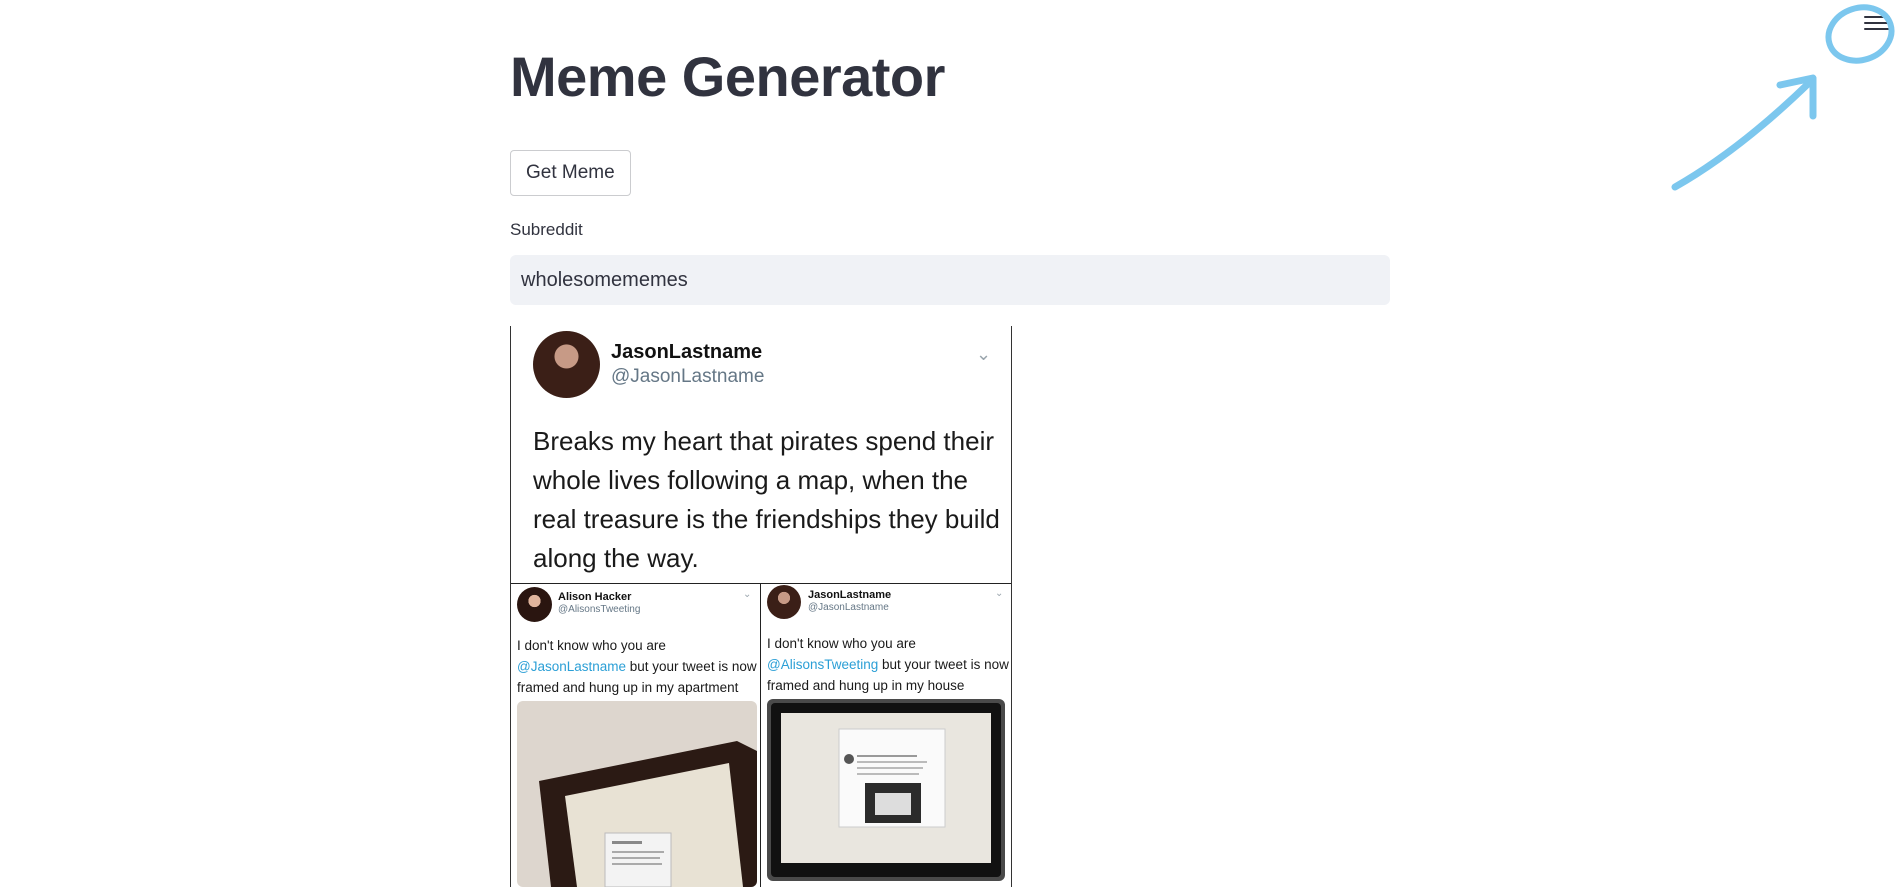 The image size is (1896, 887). I want to click on get-meme-button: Get Meme, so click(570, 173).